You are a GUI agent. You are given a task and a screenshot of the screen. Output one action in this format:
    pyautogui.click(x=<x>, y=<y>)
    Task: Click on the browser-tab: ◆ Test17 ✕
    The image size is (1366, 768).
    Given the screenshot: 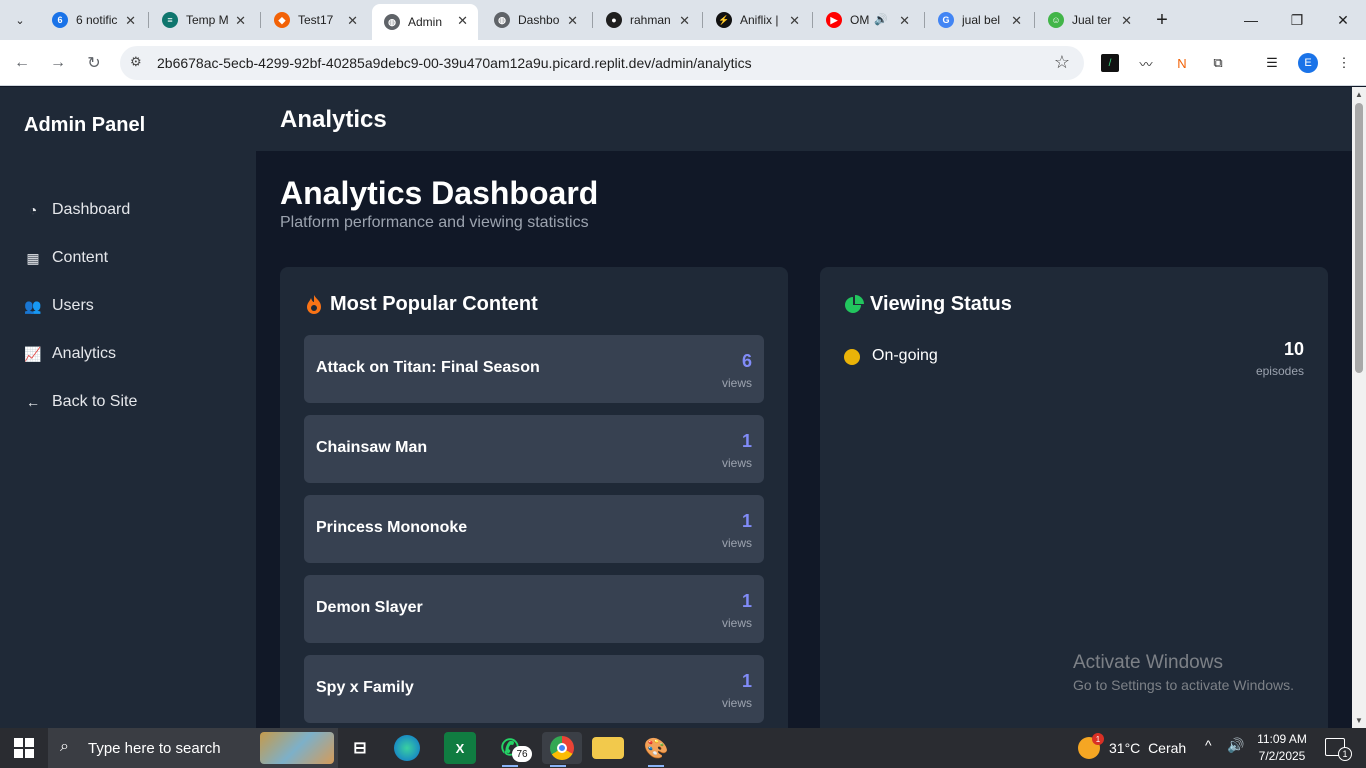 What is the action you would take?
    pyautogui.click(x=315, y=20)
    